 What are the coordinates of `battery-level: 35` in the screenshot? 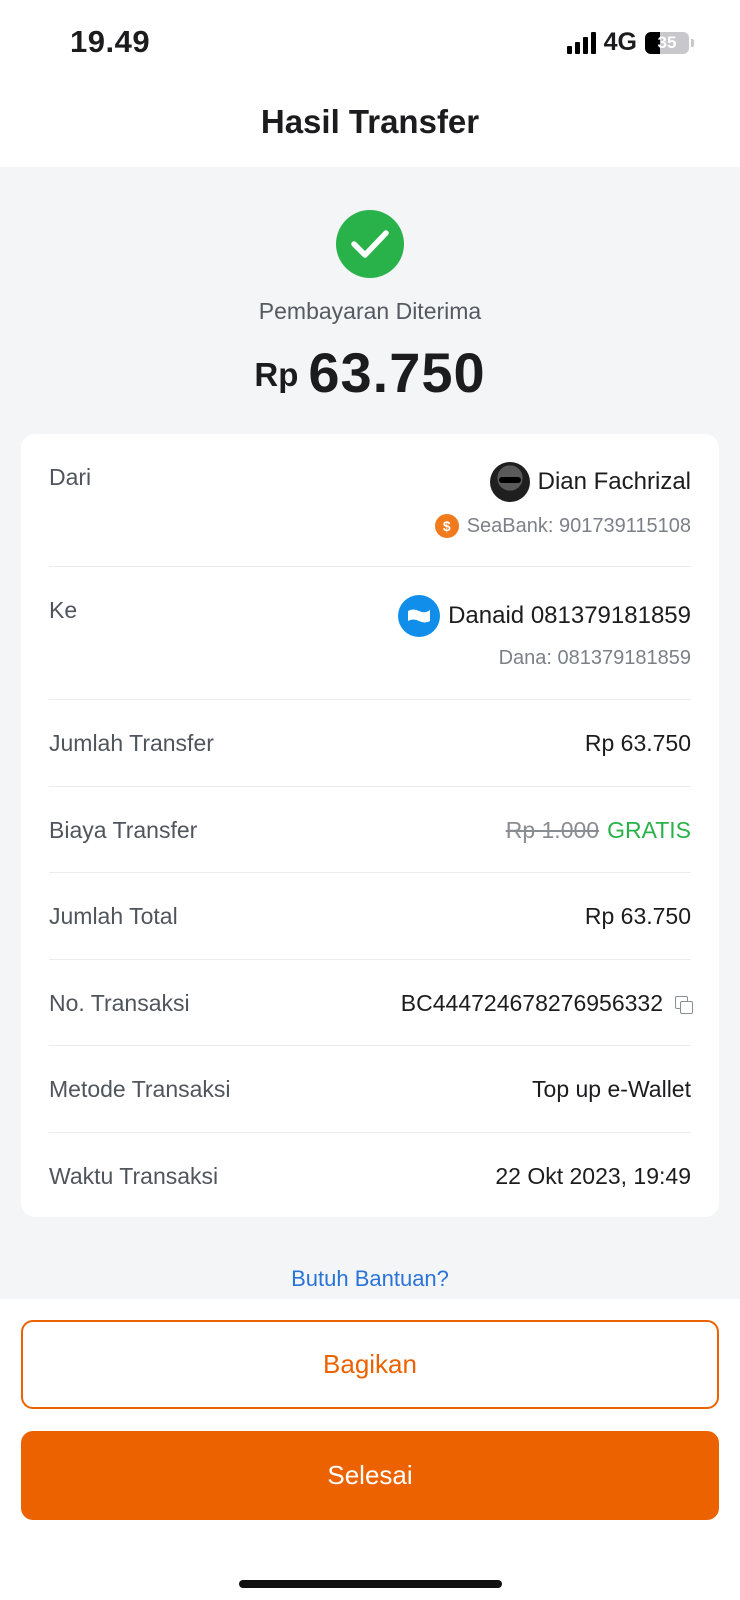 It's located at (667, 42).